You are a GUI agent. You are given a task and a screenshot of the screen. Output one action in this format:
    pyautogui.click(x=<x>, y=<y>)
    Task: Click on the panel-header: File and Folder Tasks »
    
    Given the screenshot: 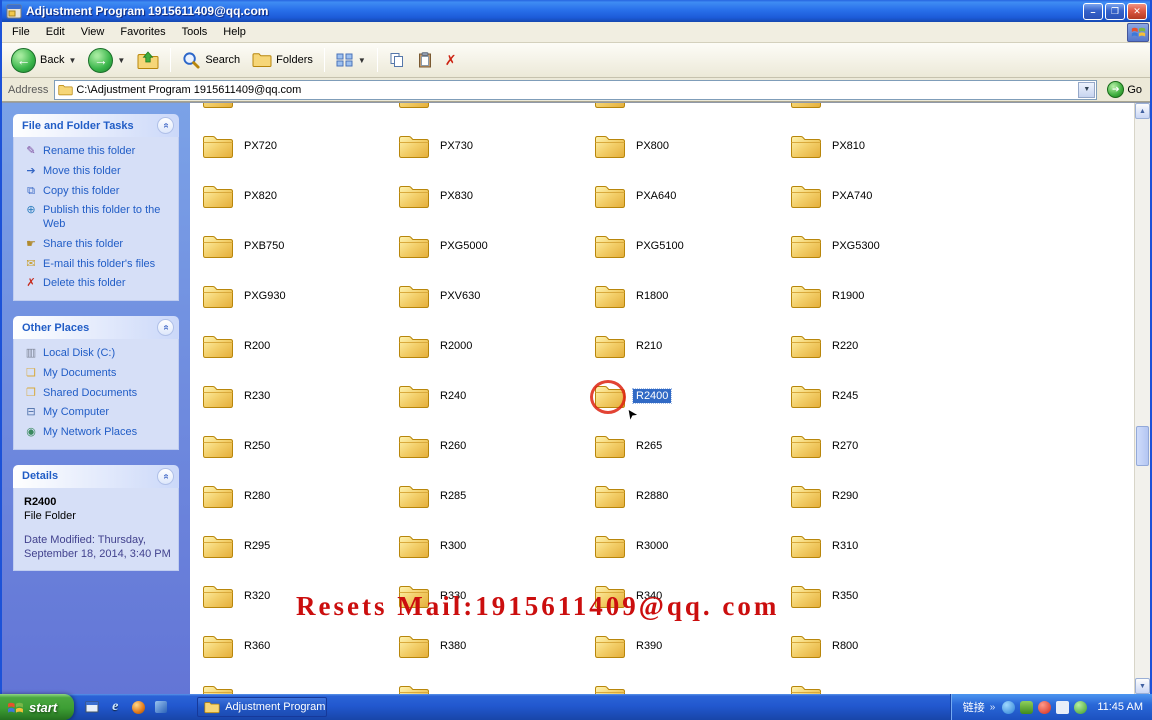 What is the action you would take?
    pyautogui.click(x=96, y=125)
    